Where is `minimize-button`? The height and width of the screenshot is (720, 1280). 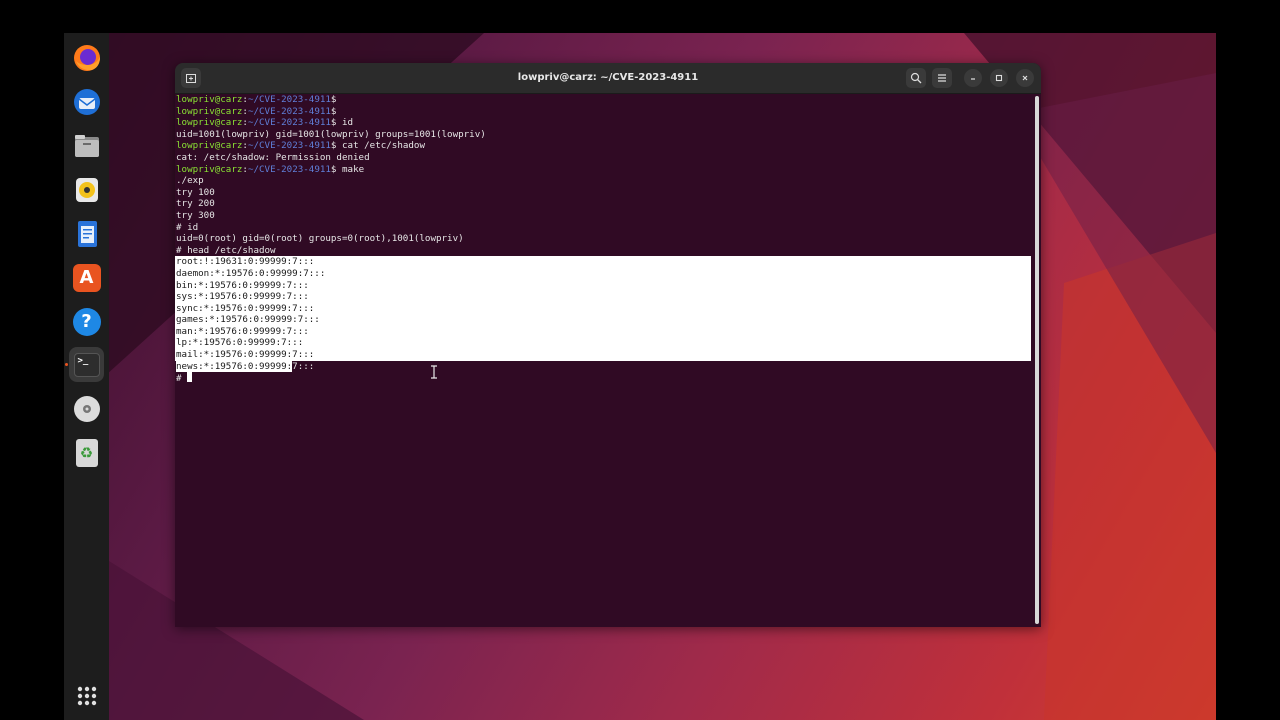 minimize-button is located at coordinates (973, 78).